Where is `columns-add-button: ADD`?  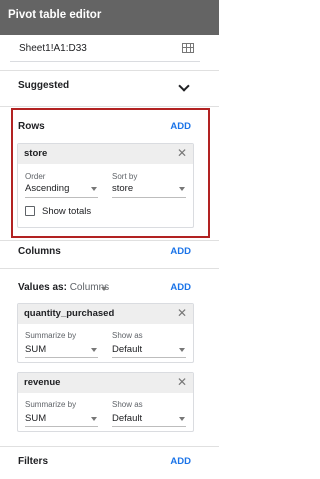
columns-add-button: ADD is located at coordinates (180, 251).